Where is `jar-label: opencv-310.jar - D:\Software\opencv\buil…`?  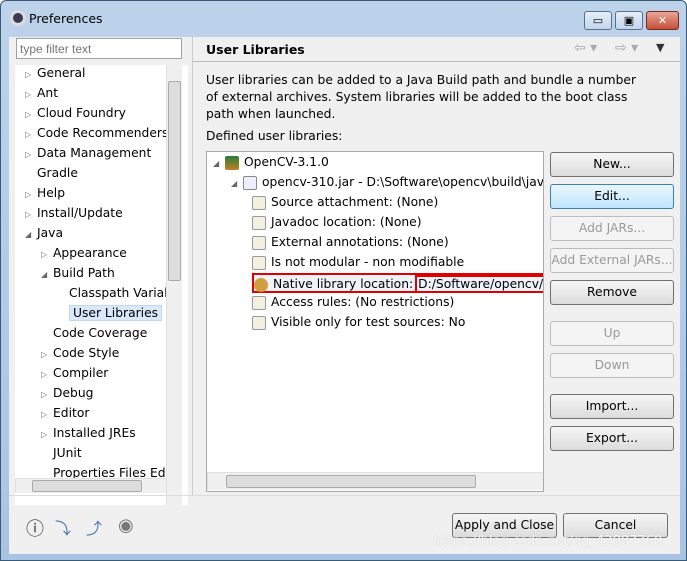
jar-label: opencv-310.jar - D:\Software\opencv\buil… is located at coordinates (403, 182).